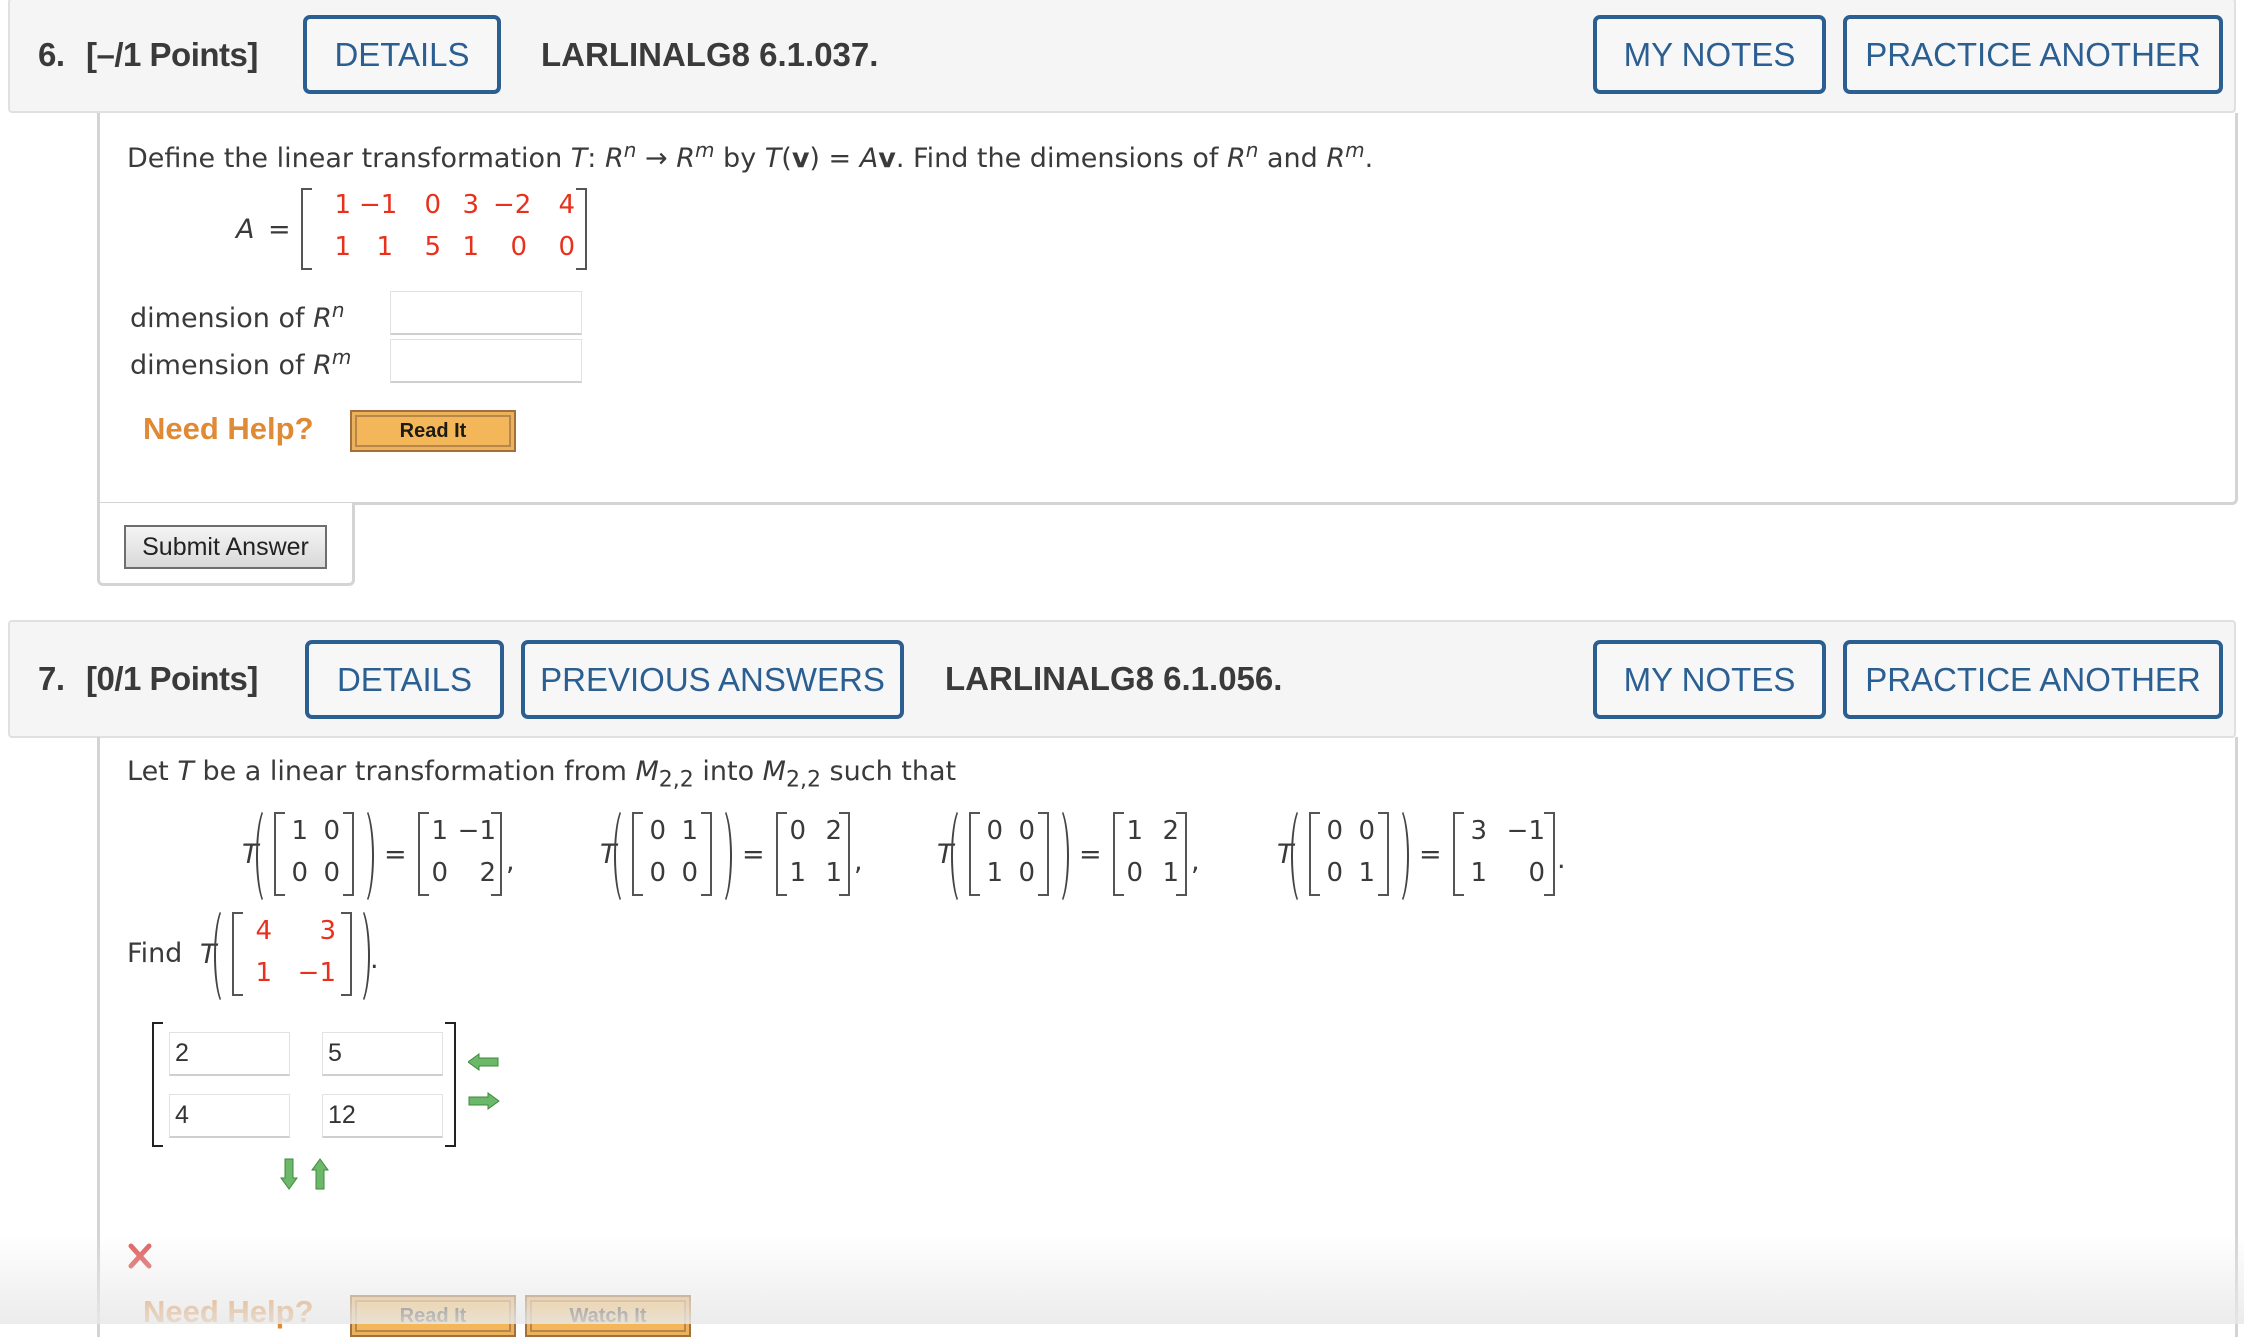 The image size is (2244, 1337). Describe the element at coordinates (672, 854) in the screenshot. I see `input-matrix: 0100` at that location.